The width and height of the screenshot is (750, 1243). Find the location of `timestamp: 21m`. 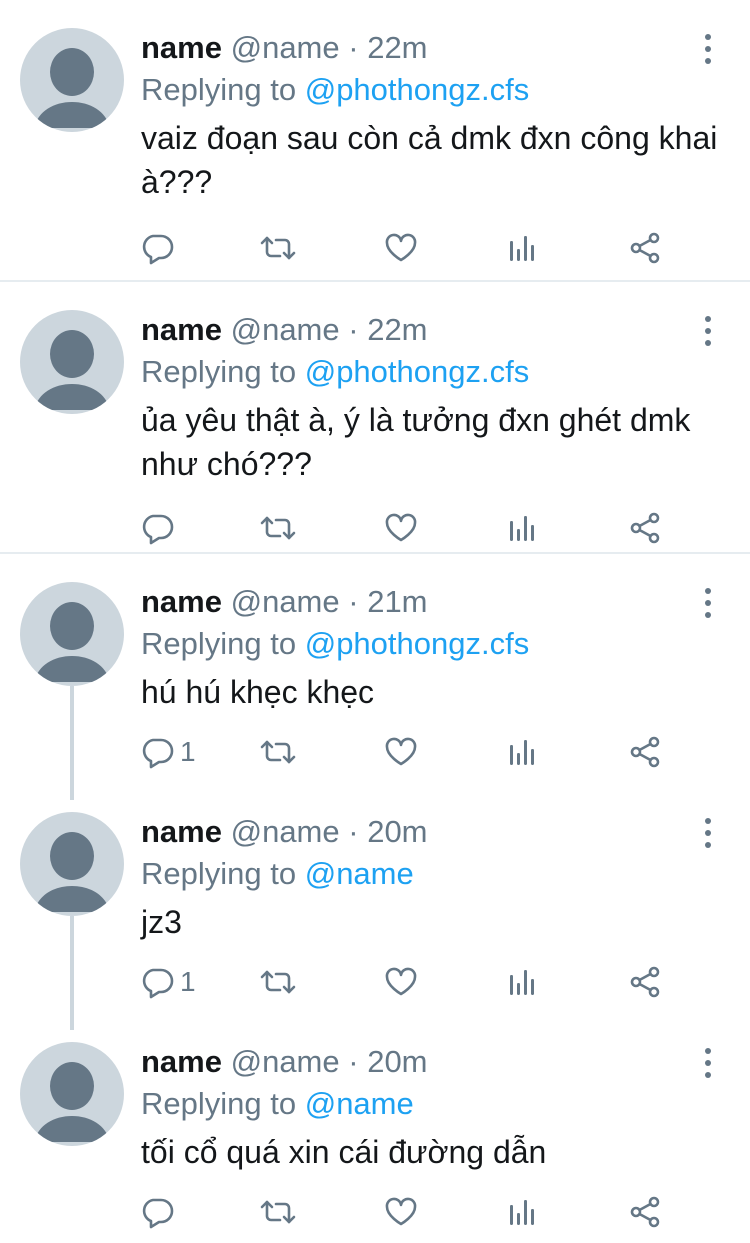

timestamp: 21m is located at coordinates (397, 601).